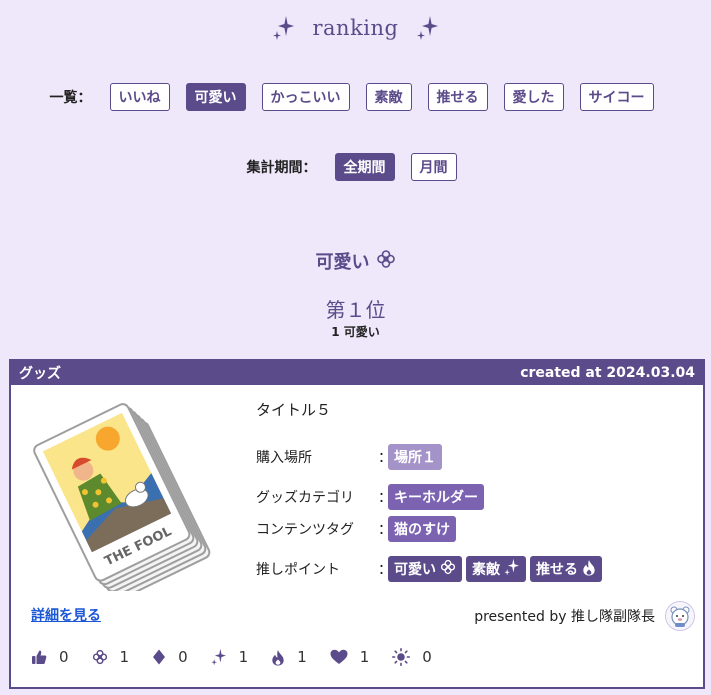  Describe the element at coordinates (557, 570) in the screenshot. I see `point-tag-label: 推せる` at that location.